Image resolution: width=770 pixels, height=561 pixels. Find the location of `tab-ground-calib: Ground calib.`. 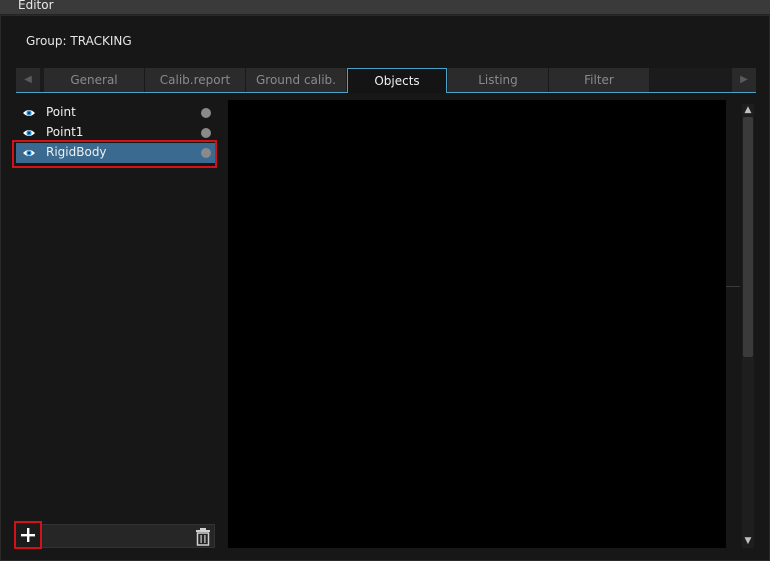

tab-ground-calib: Ground calib. is located at coordinates (296, 80).